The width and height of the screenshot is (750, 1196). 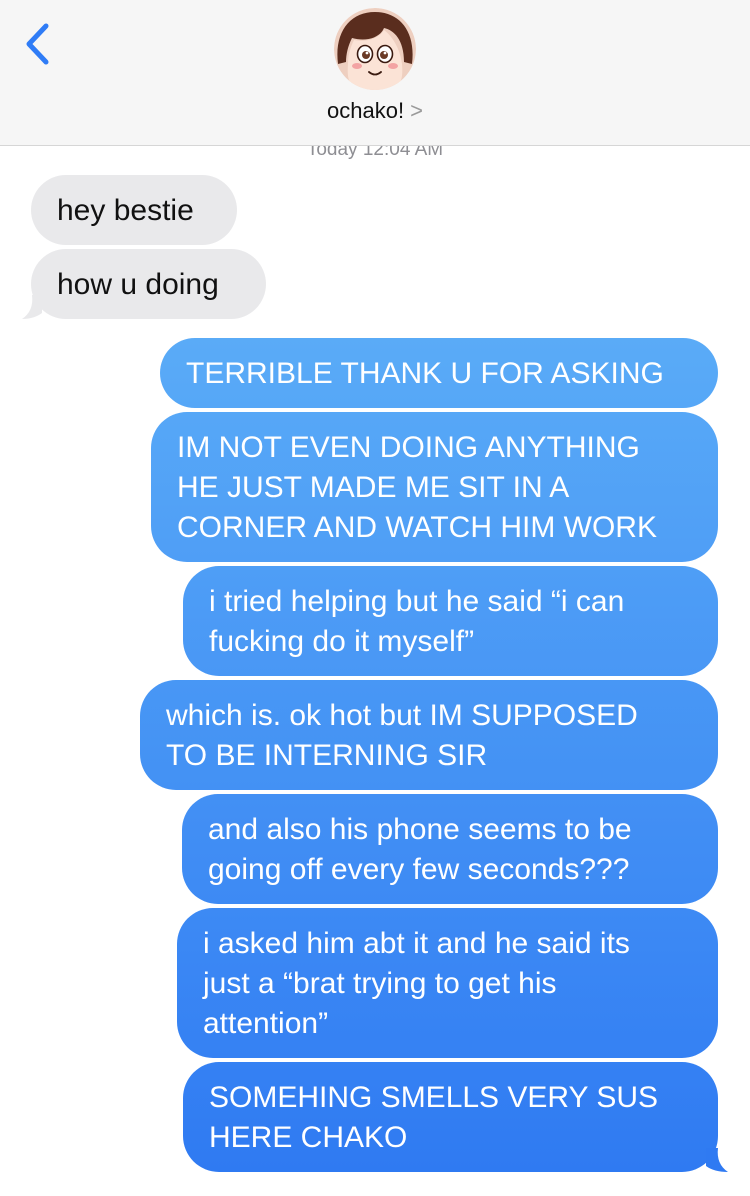 I want to click on outgoing-message-bubble: TERRIBLE THANK U FOR ASKING, so click(x=439, y=373).